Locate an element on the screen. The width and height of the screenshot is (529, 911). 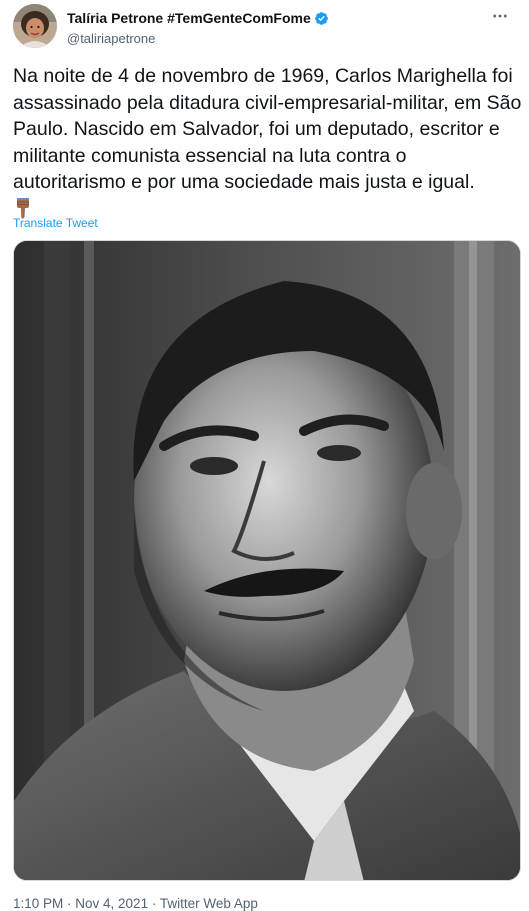
avatar-image is located at coordinates (35, 26).